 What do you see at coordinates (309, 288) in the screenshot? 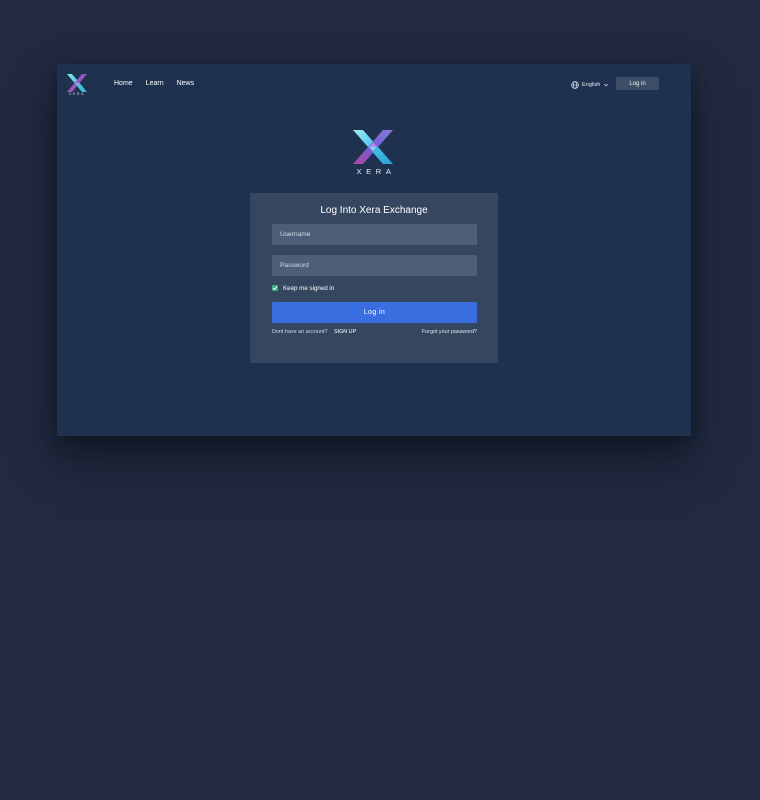
I see `keep-signed-in-label: Keep me signed in` at bounding box center [309, 288].